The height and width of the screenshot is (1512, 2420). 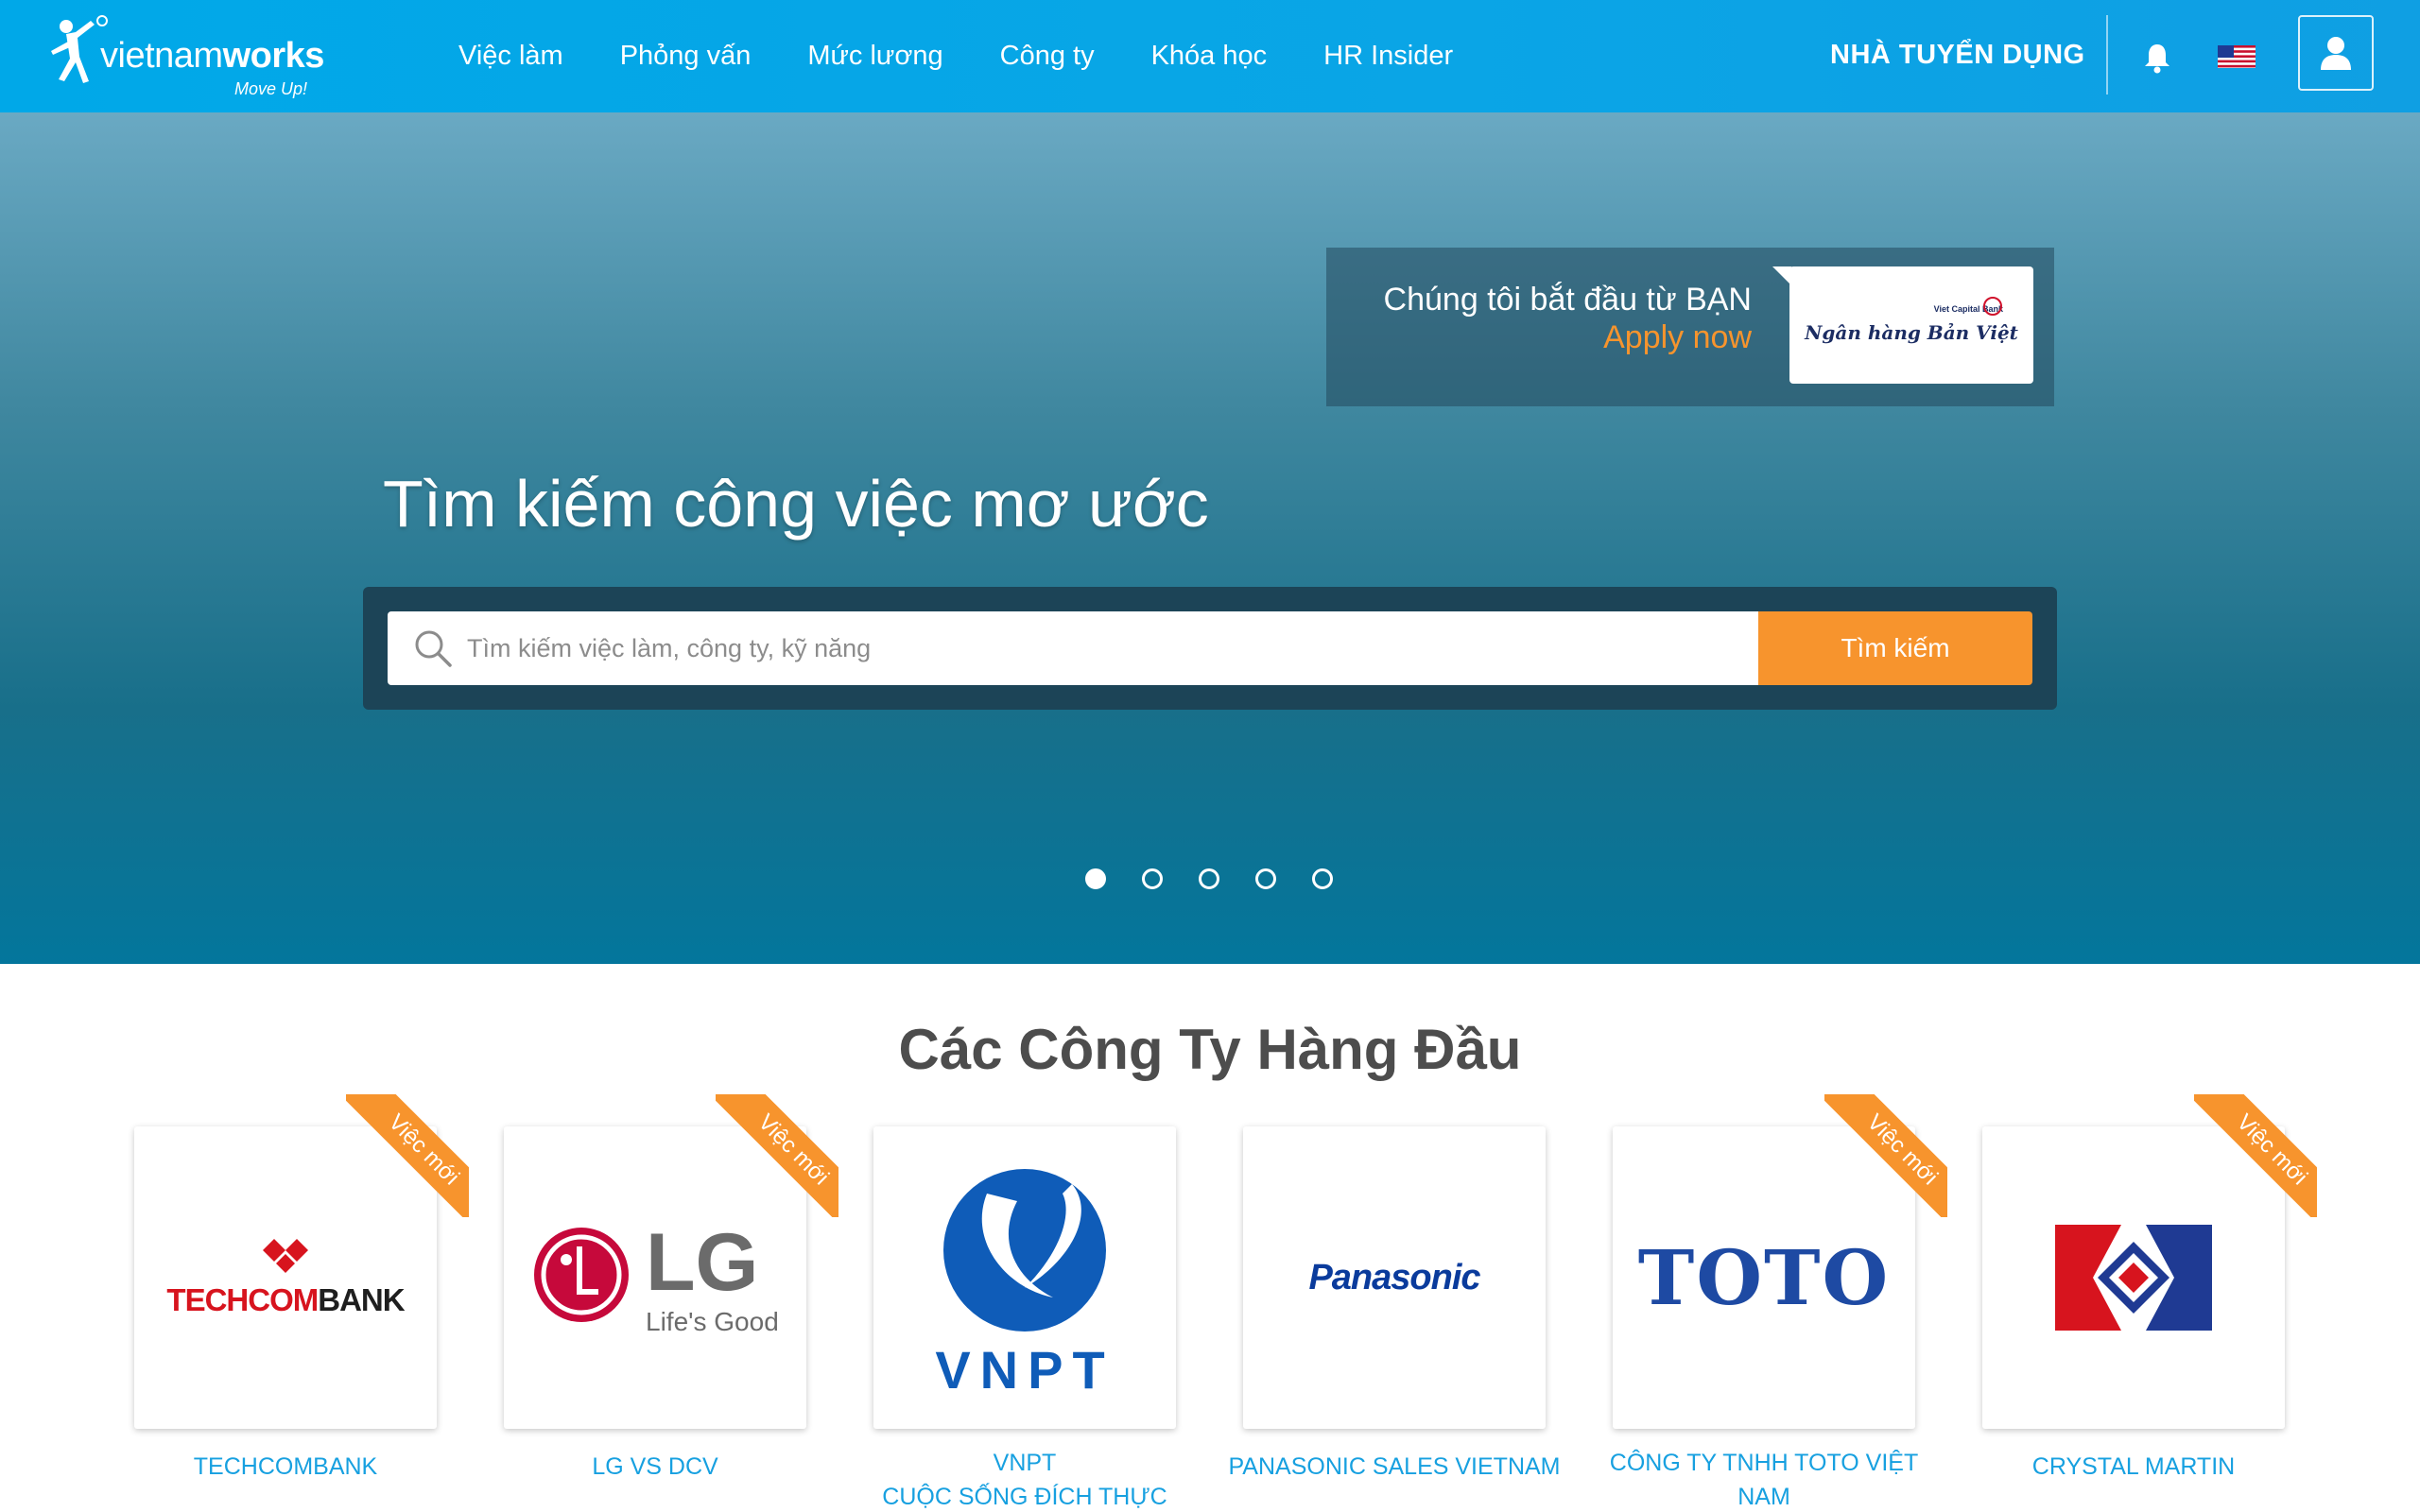 I want to click on promo-headline: Chúng tôi bắt đầu từ BẠN, so click(x=1567, y=300).